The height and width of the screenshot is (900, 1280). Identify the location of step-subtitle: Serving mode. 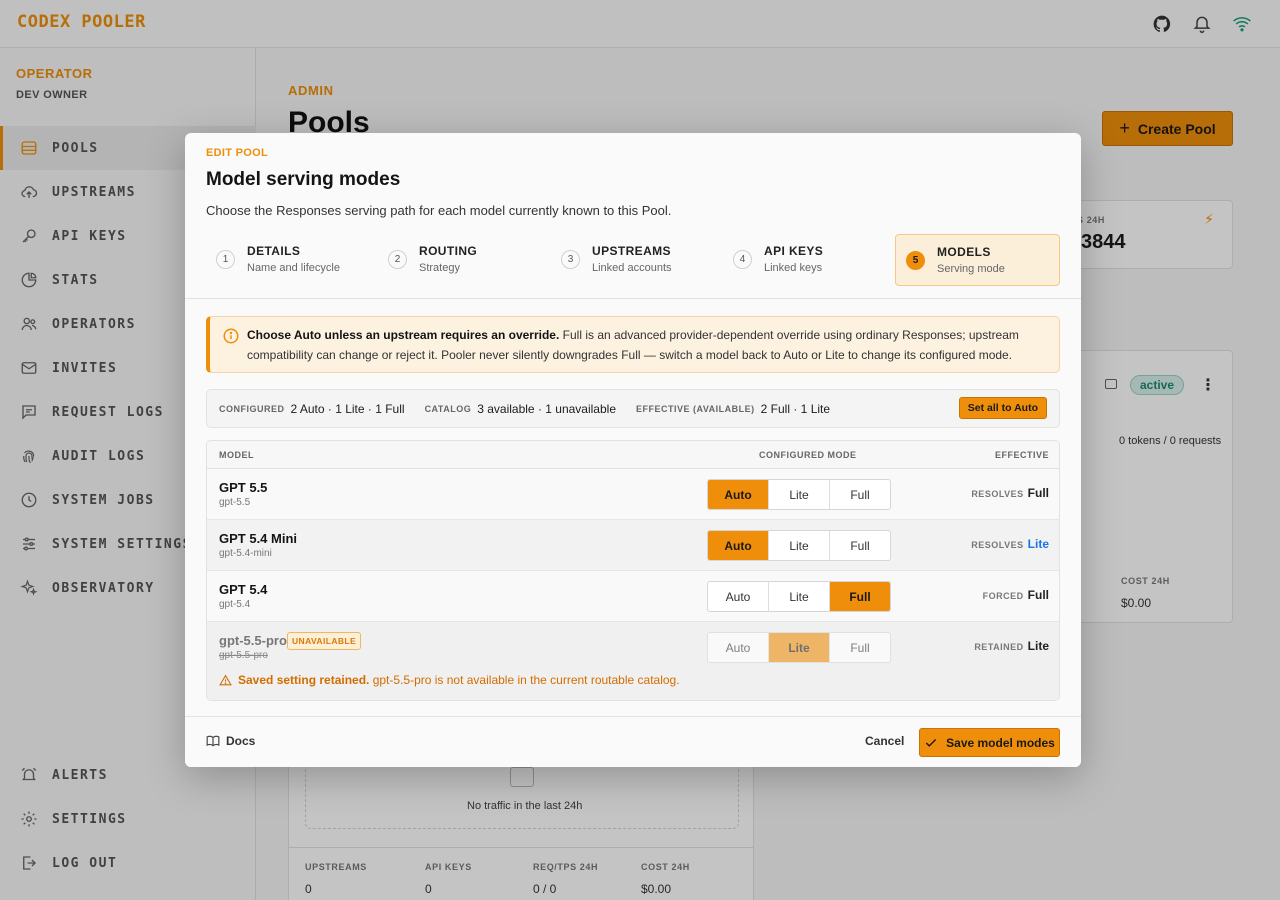
(971, 269).